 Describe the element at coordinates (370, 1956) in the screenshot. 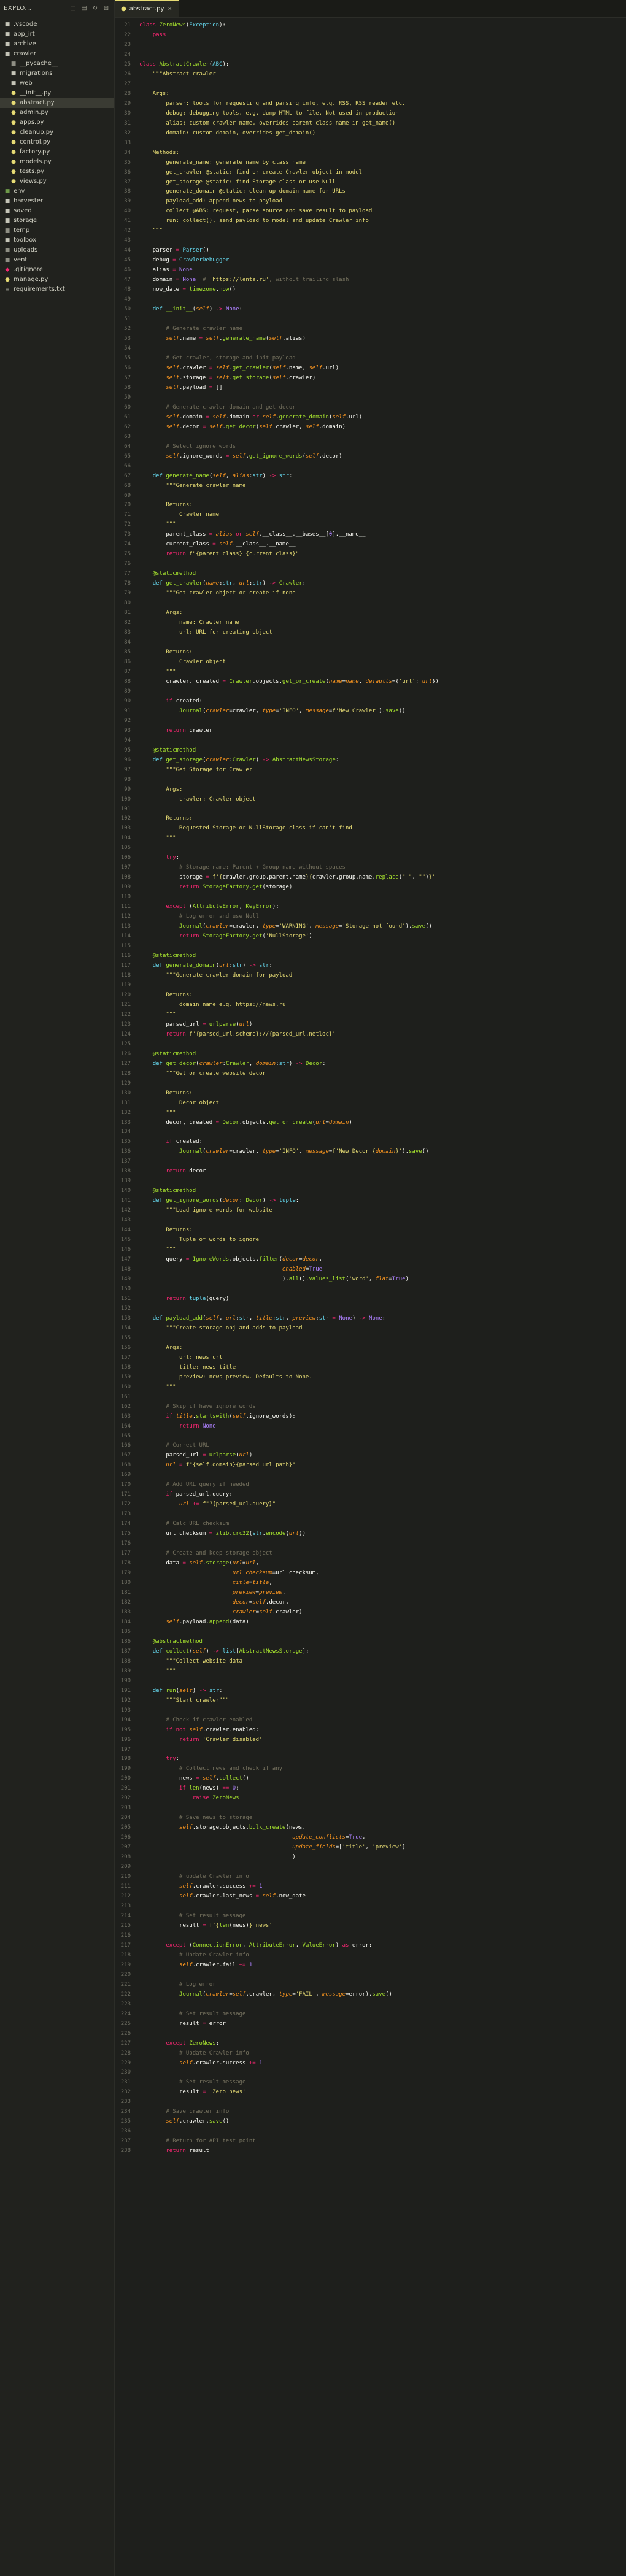

I see `code-line: 218 # Update Crawler info` at that location.